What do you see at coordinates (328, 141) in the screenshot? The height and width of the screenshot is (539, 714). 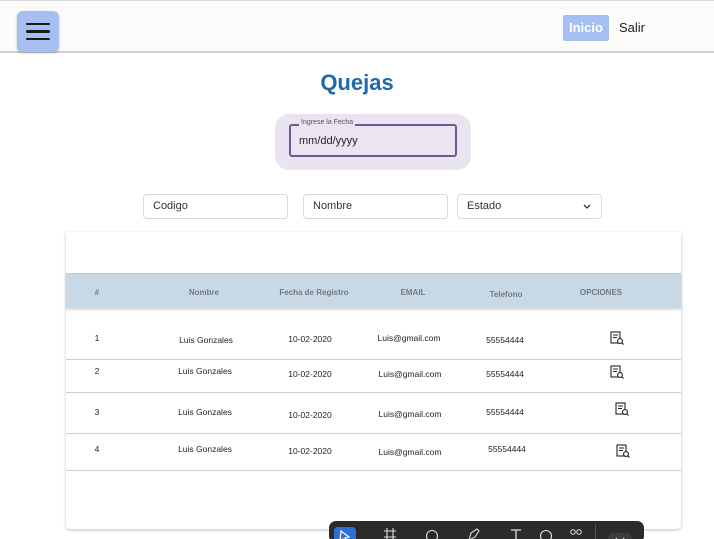 I see `date-input-value: mm/dd/yyyy` at bounding box center [328, 141].